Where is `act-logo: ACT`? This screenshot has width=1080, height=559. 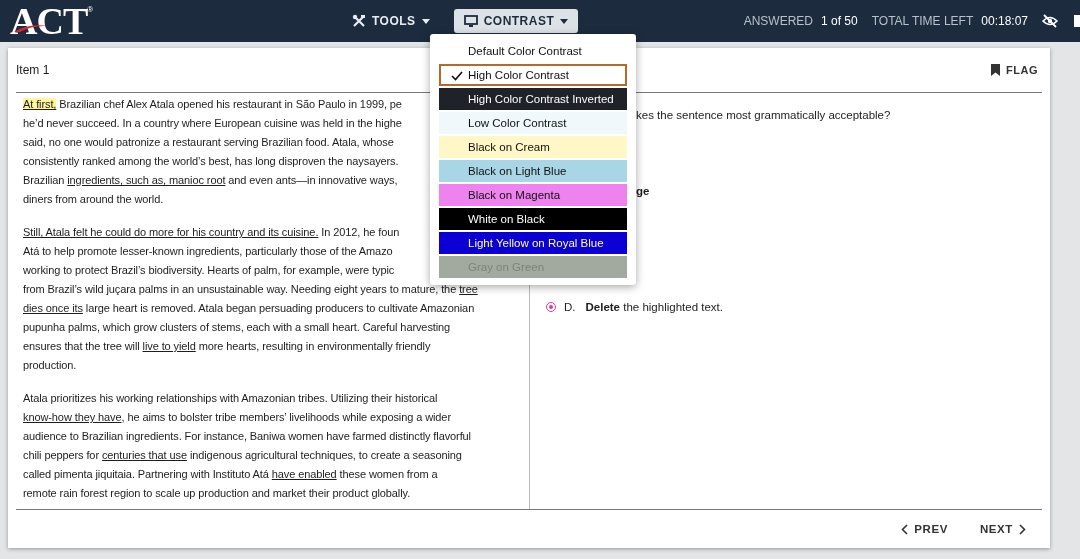 act-logo: ACT is located at coordinates (49, 21).